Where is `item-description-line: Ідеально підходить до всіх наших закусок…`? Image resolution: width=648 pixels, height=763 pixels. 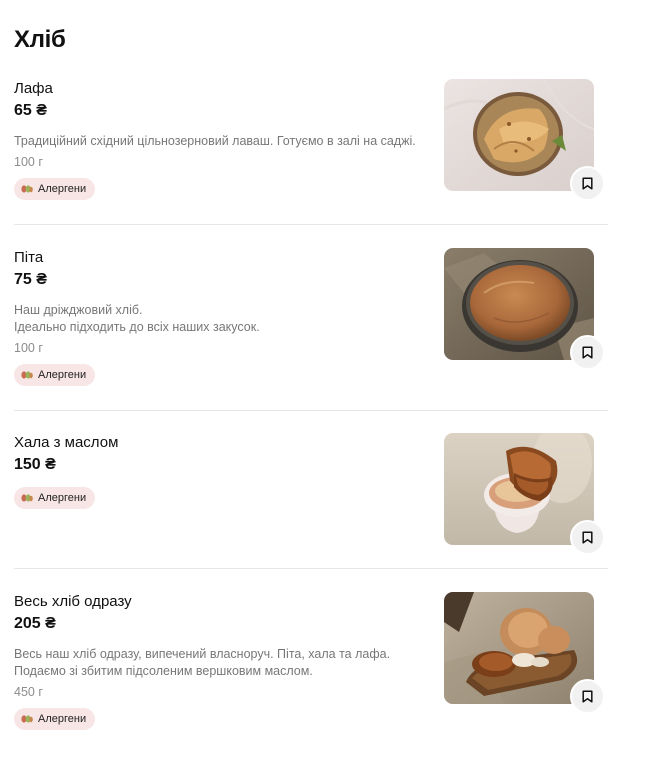
item-description-line: Ідеально підходить до всіх наших закусок… is located at coordinates (137, 327).